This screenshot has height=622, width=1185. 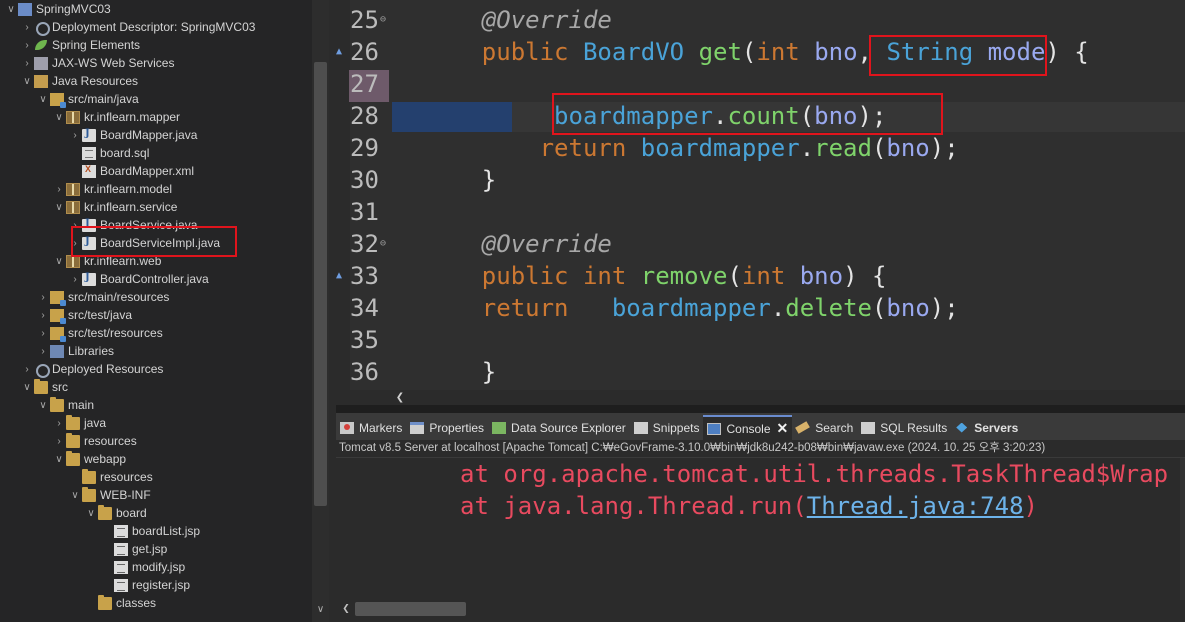 What do you see at coordinates (760, 244) in the screenshot?
I see `code-line: 32 ⊖ @Override` at bounding box center [760, 244].